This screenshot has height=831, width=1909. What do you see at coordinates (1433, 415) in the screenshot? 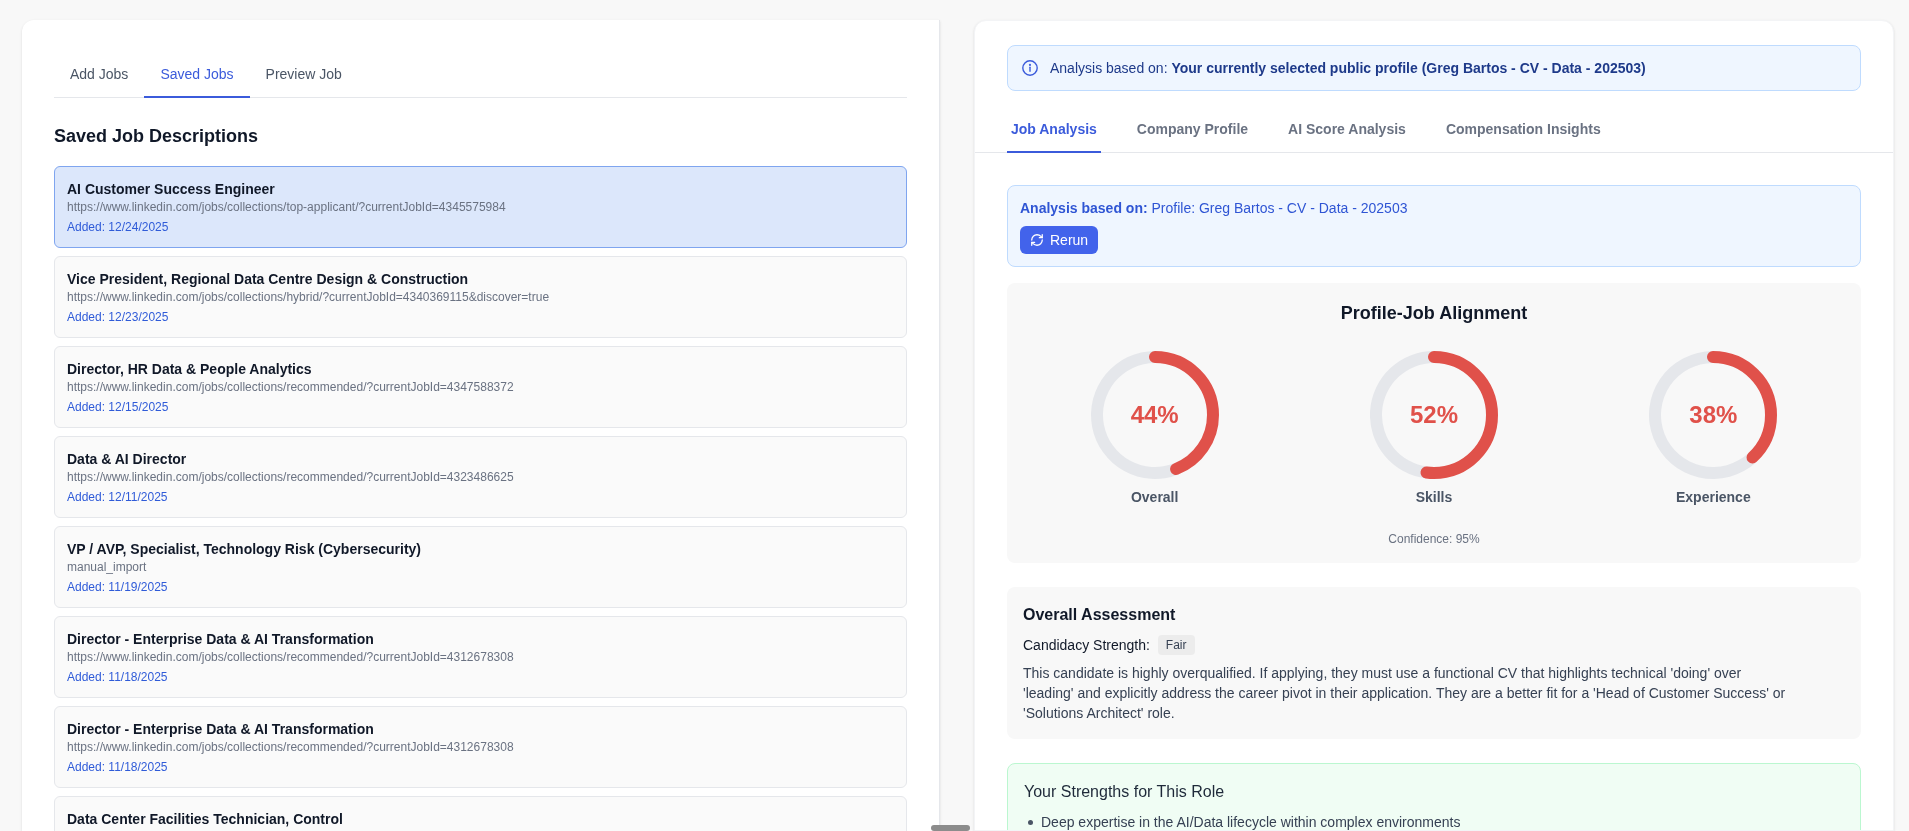
I see `gauge-percent: 52%` at bounding box center [1433, 415].